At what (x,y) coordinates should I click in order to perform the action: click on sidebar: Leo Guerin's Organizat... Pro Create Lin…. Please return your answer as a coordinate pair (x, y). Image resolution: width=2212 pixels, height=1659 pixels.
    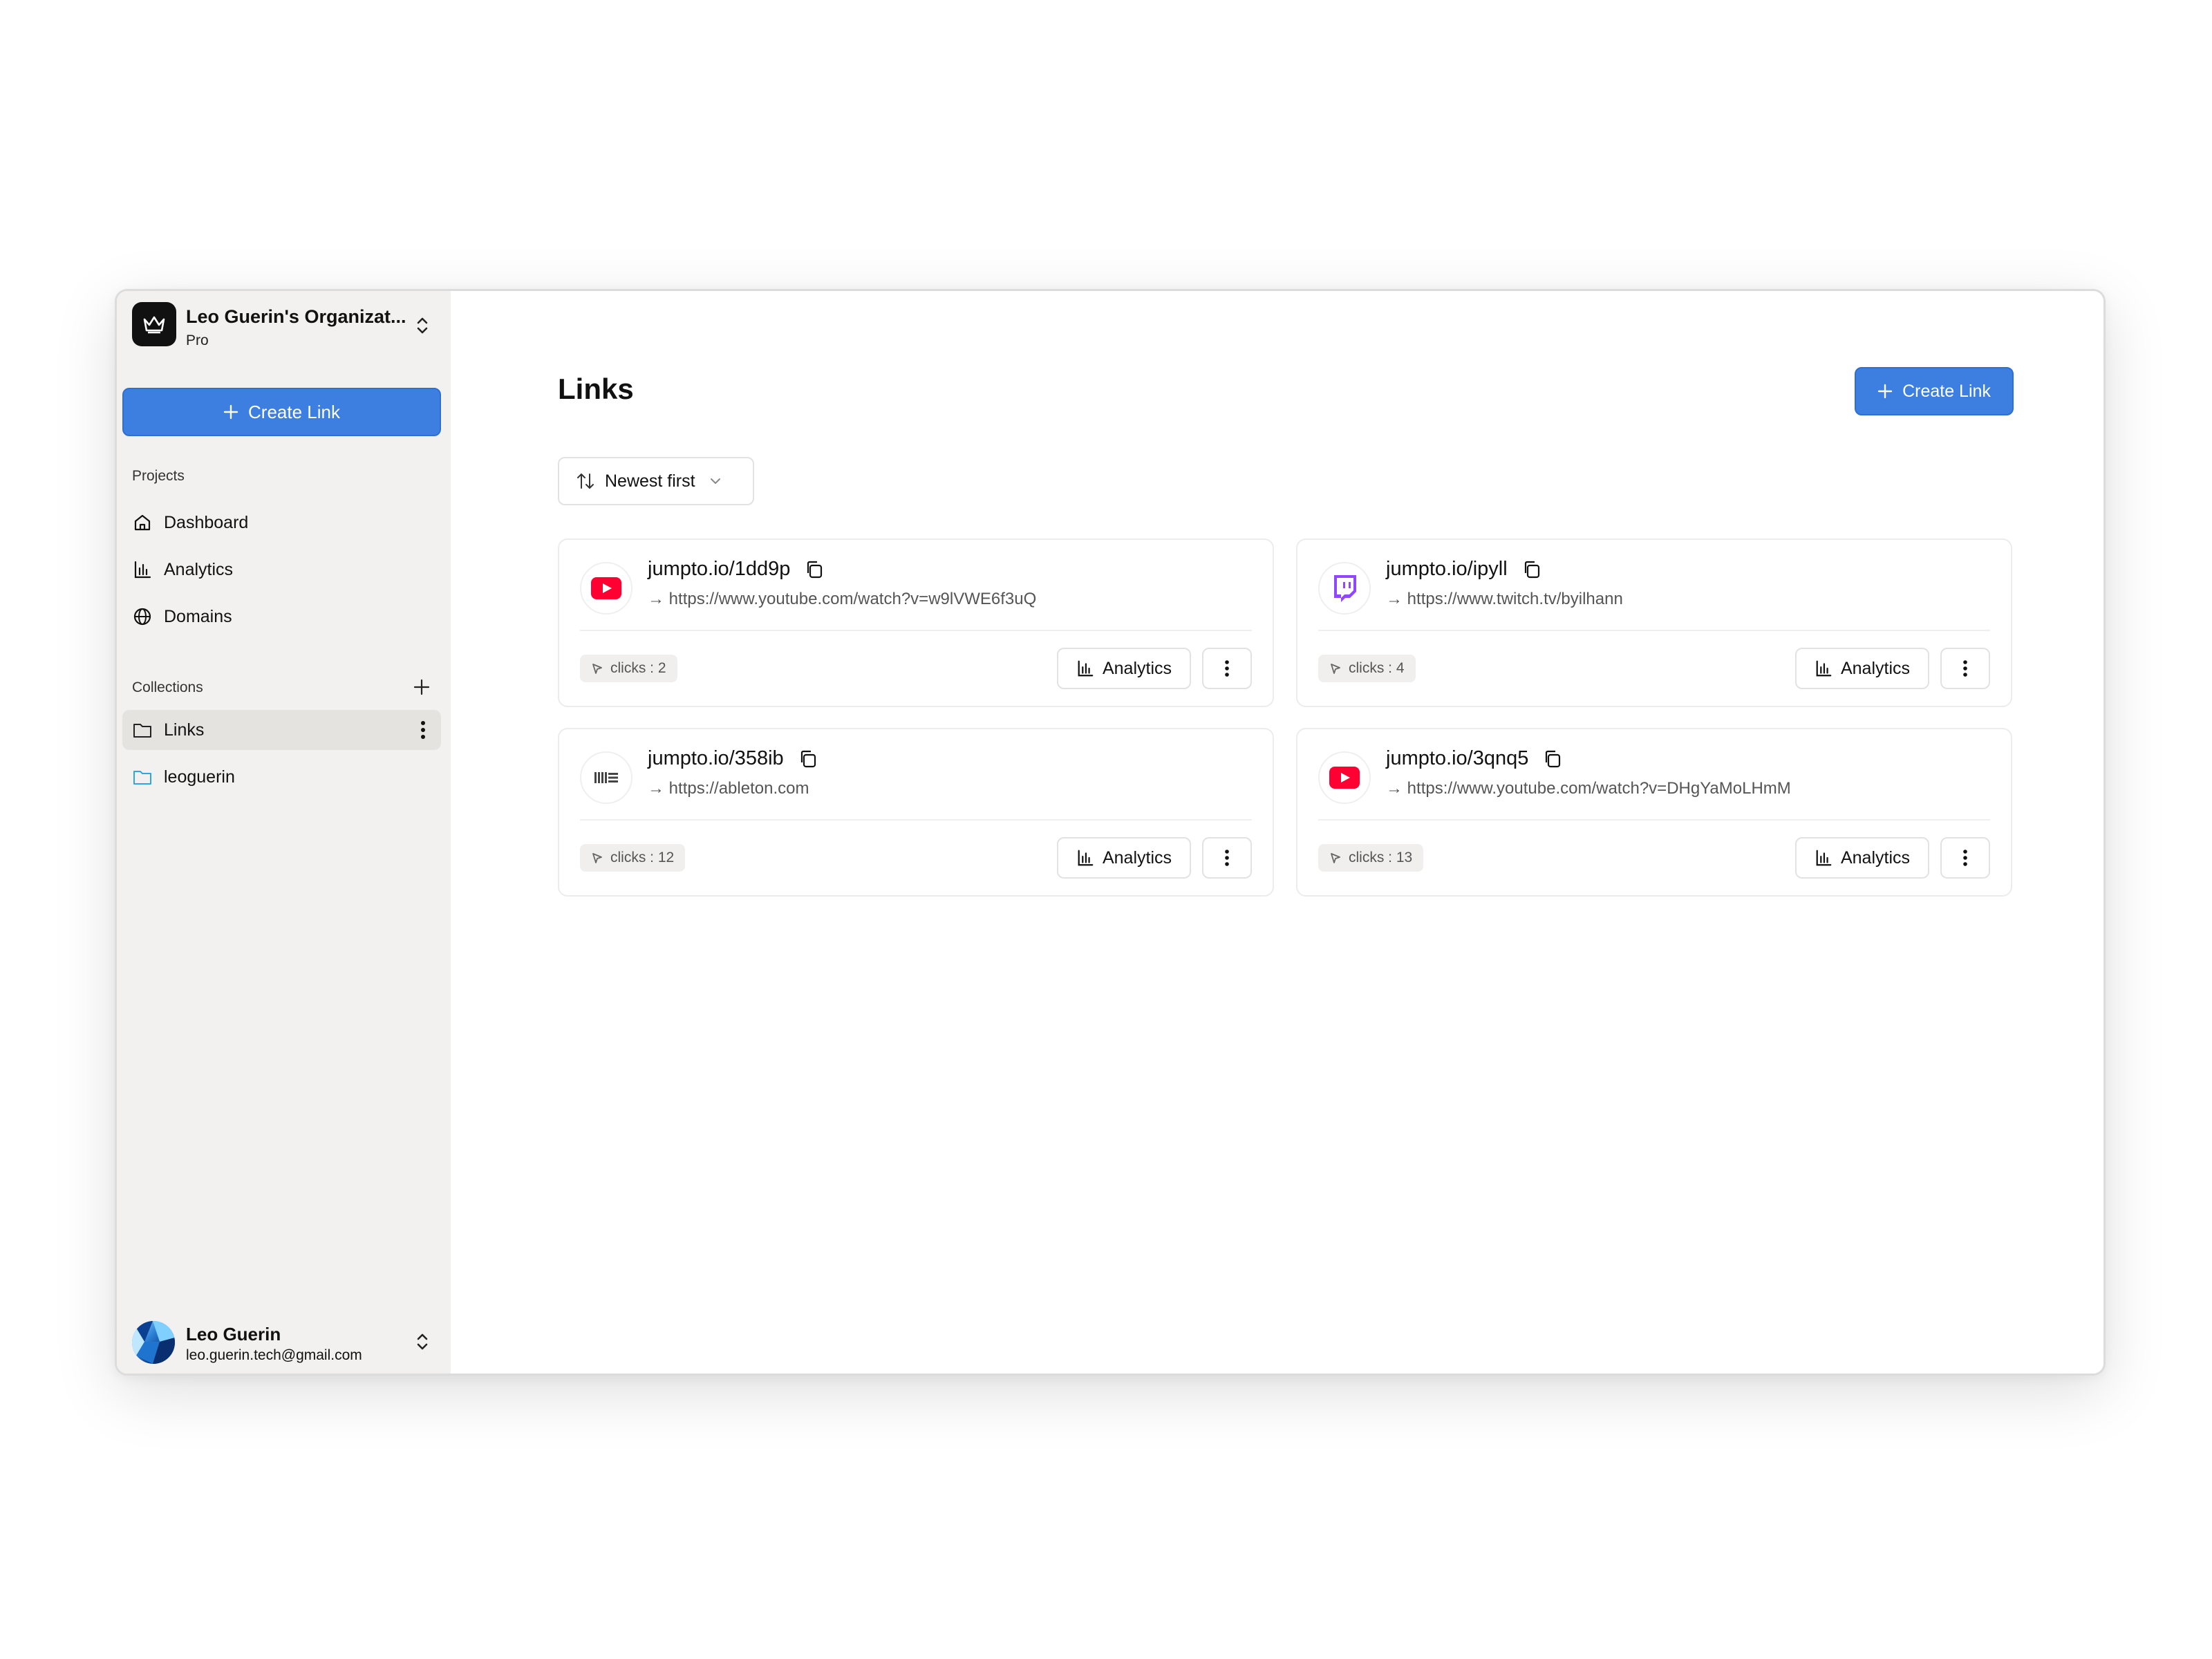
    Looking at the image, I should click on (284, 833).